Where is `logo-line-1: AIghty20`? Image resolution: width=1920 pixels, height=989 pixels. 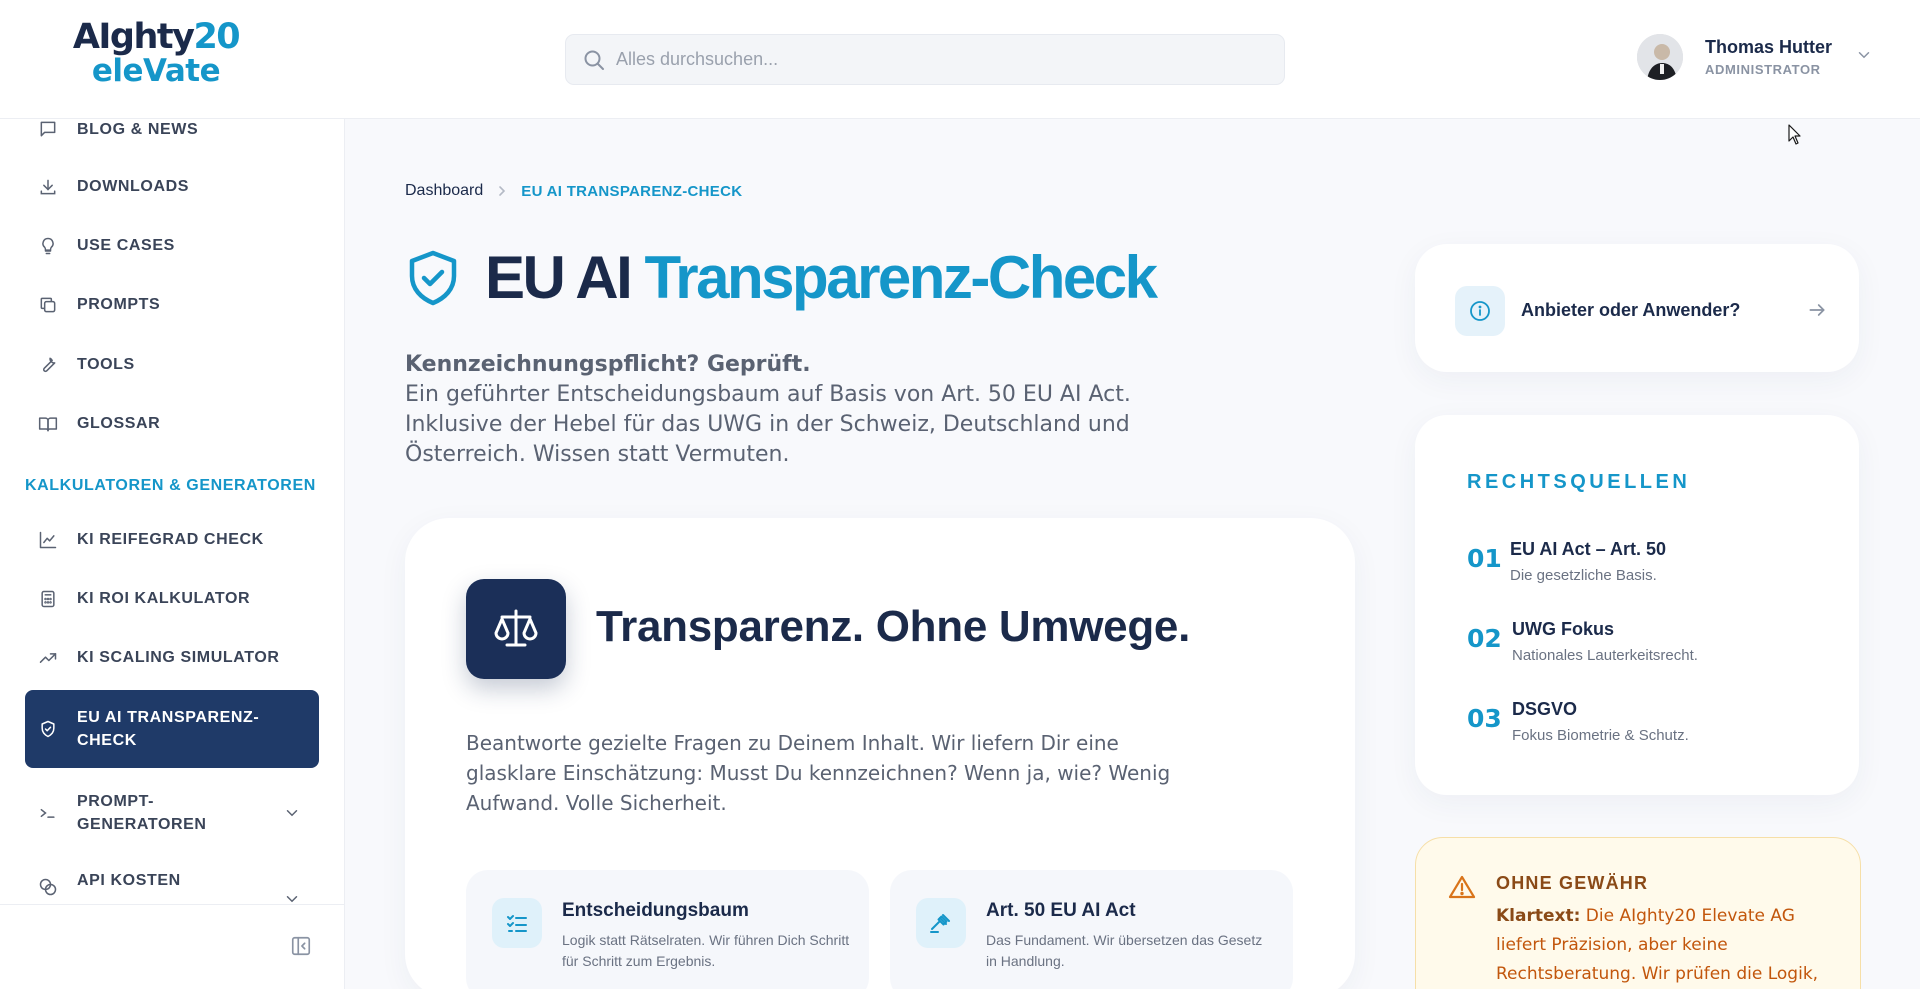 logo-line-1: AIghty20 is located at coordinates (156, 37).